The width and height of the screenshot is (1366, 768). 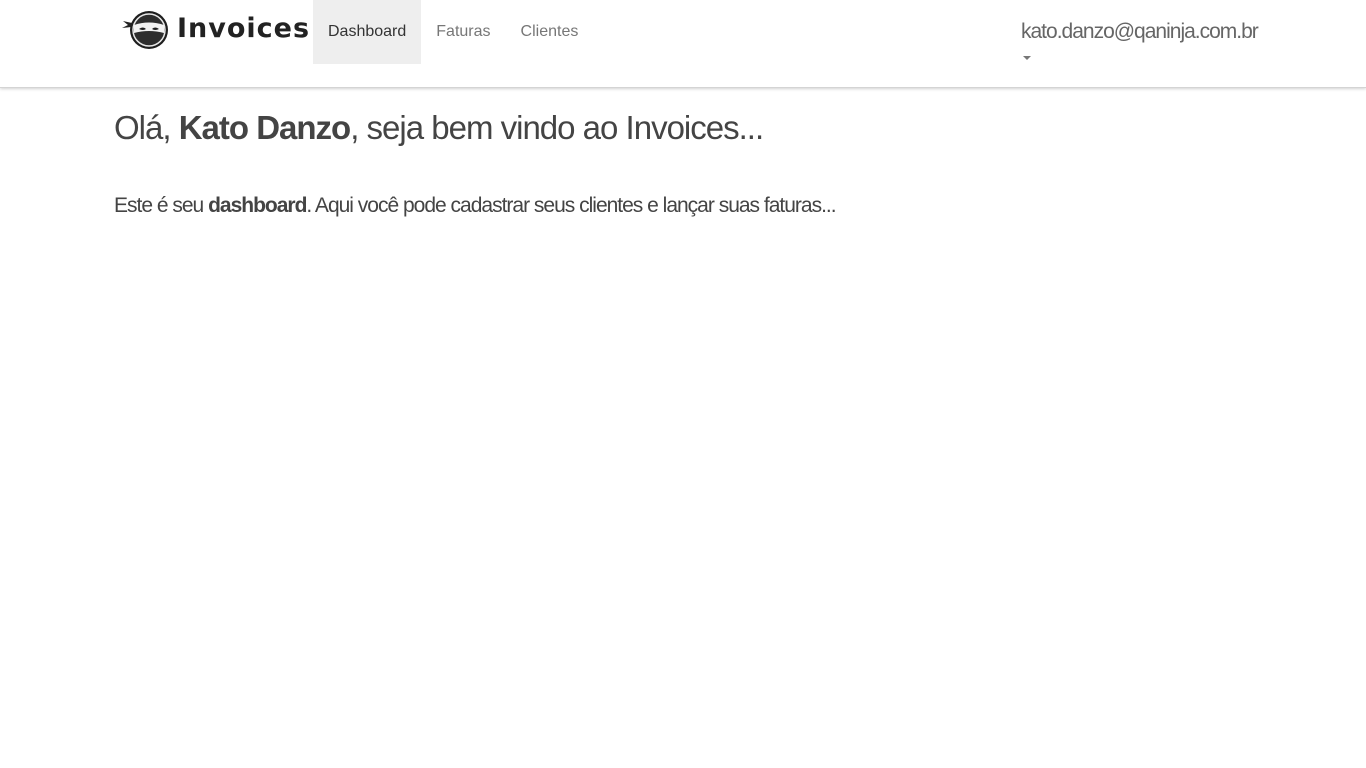 What do you see at coordinates (146, 127) in the screenshot?
I see `greeting-prefix: Olá,` at bounding box center [146, 127].